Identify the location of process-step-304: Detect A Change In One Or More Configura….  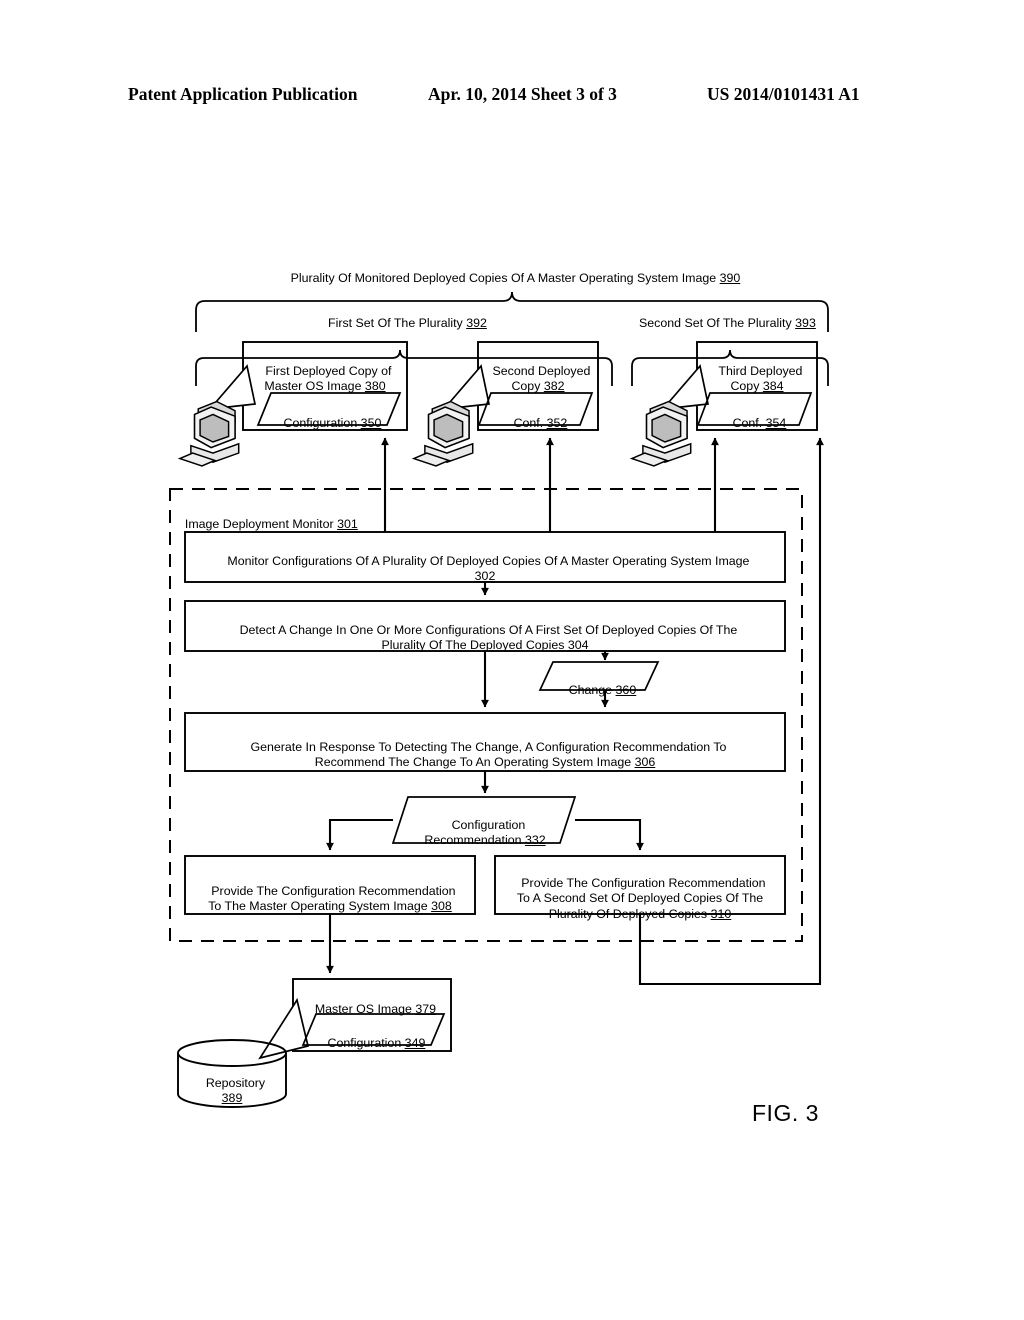
(488, 637).